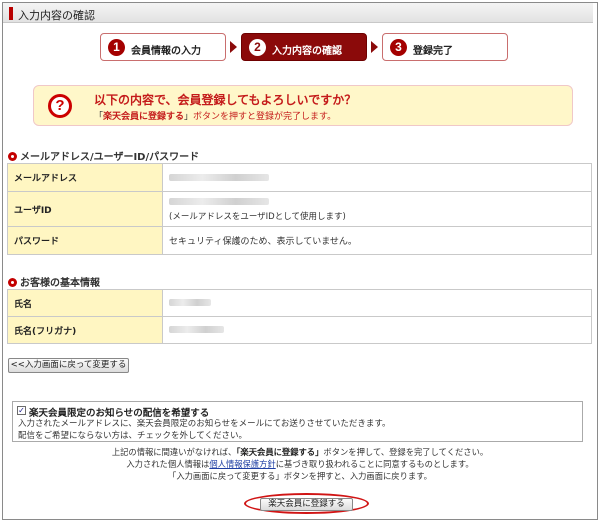 This screenshot has height=522, width=600. What do you see at coordinates (219, 177) in the screenshot?
I see `masked-email` at bounding box center [219, 177].